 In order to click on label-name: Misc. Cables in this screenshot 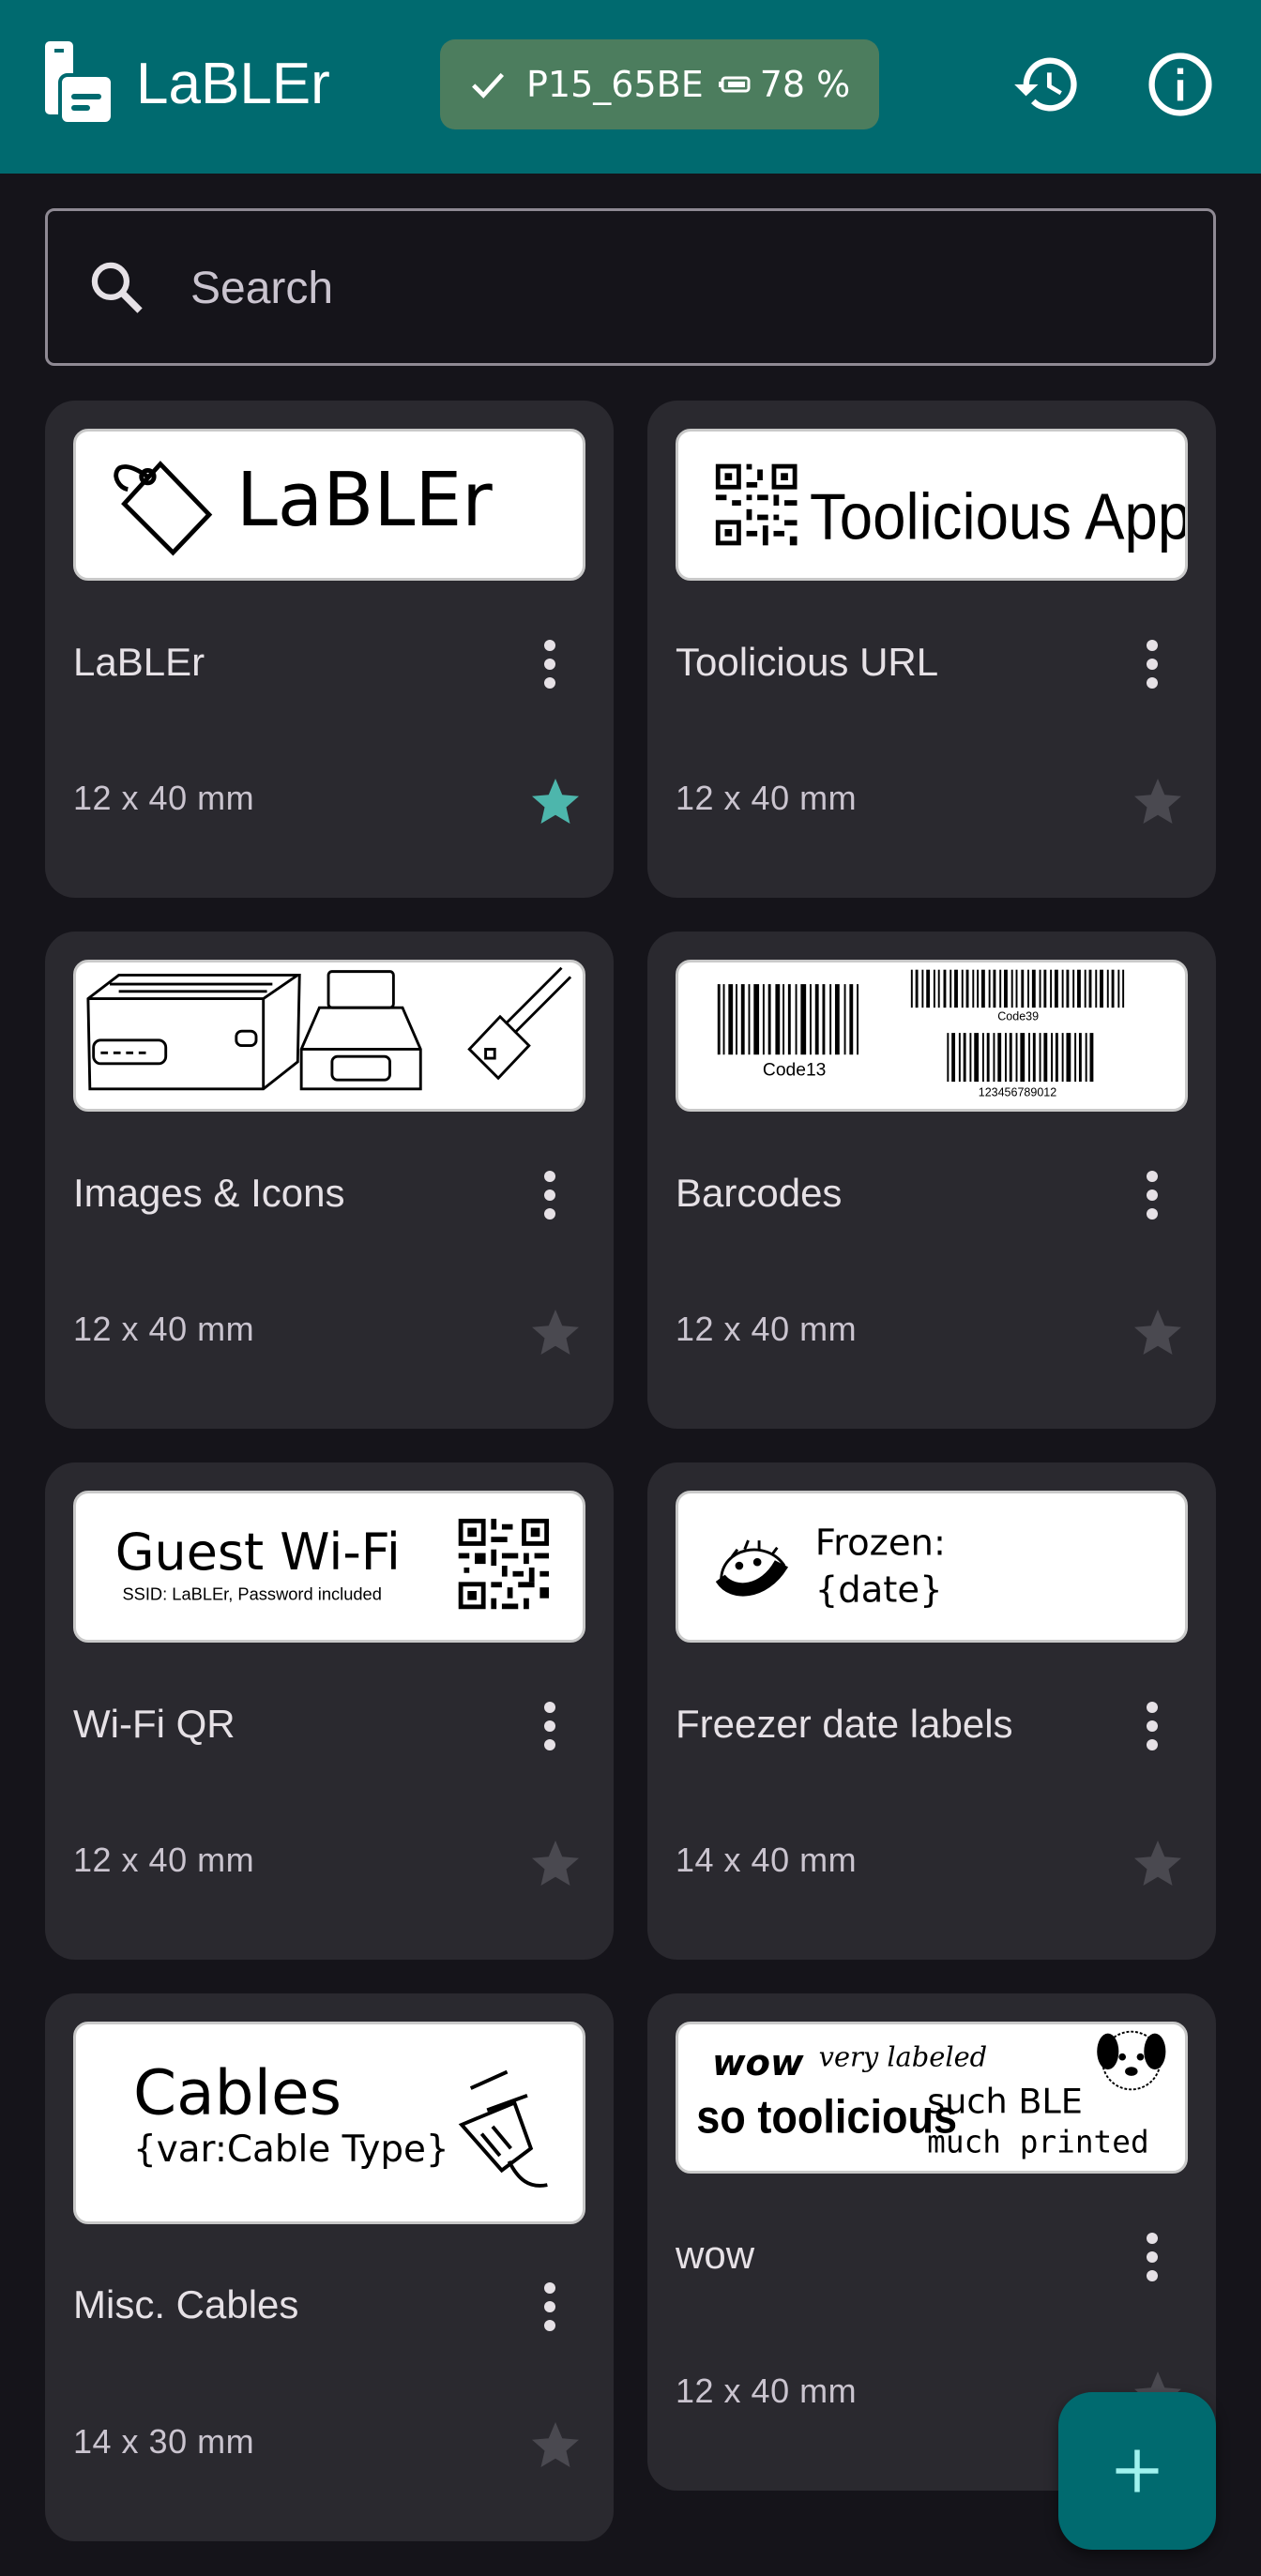, I will do `click(186, 2304)`.